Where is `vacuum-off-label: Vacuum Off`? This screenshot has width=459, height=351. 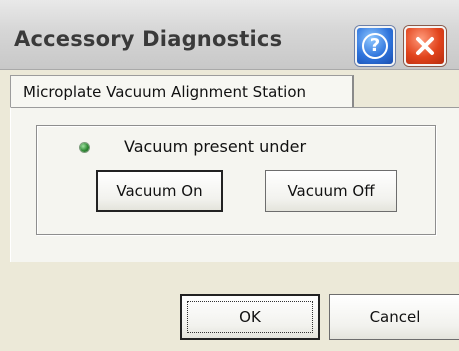 vacuum-off-label: Vacuum Off is located at coordinates (331, 191).